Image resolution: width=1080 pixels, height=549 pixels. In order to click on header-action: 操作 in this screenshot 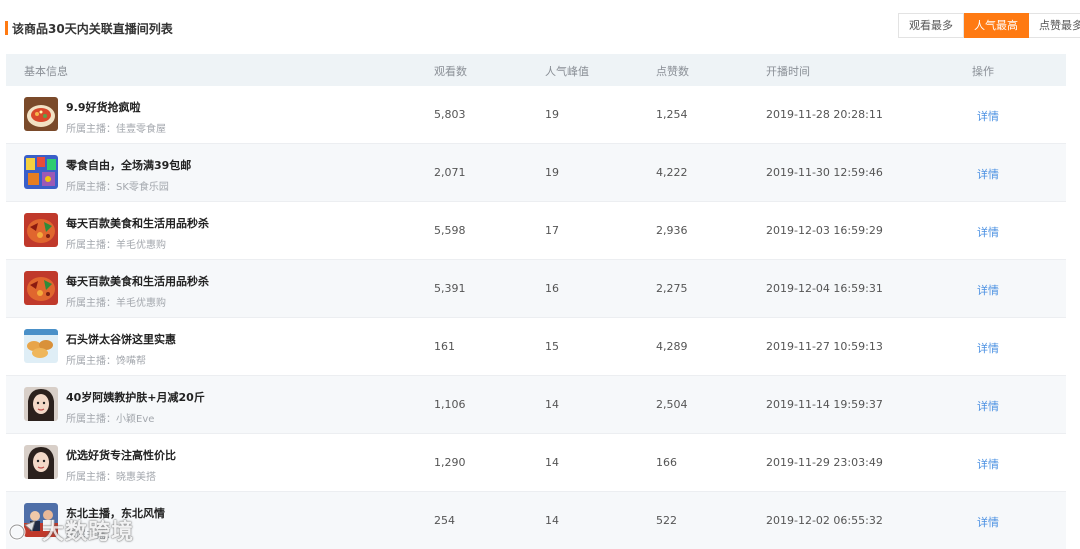, I will do `click(983, 71)`.